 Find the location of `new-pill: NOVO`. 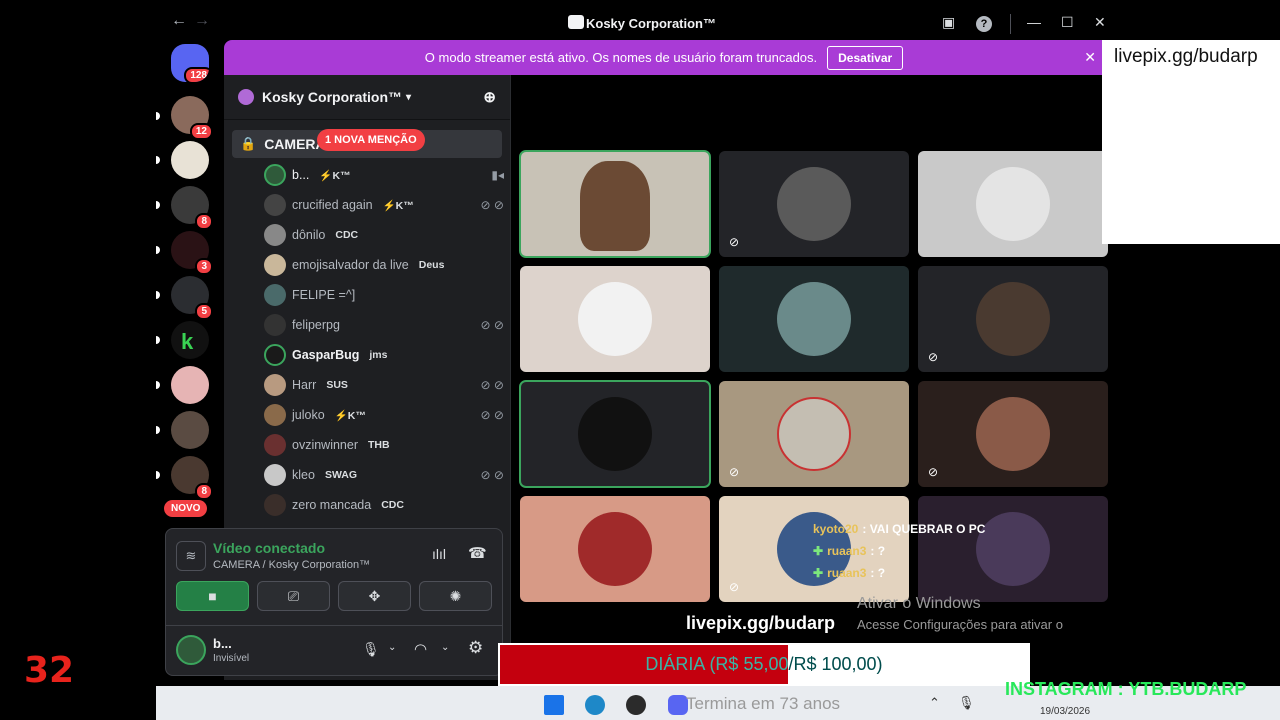

new-pill: NOVO is located at coordinates (186, 508).